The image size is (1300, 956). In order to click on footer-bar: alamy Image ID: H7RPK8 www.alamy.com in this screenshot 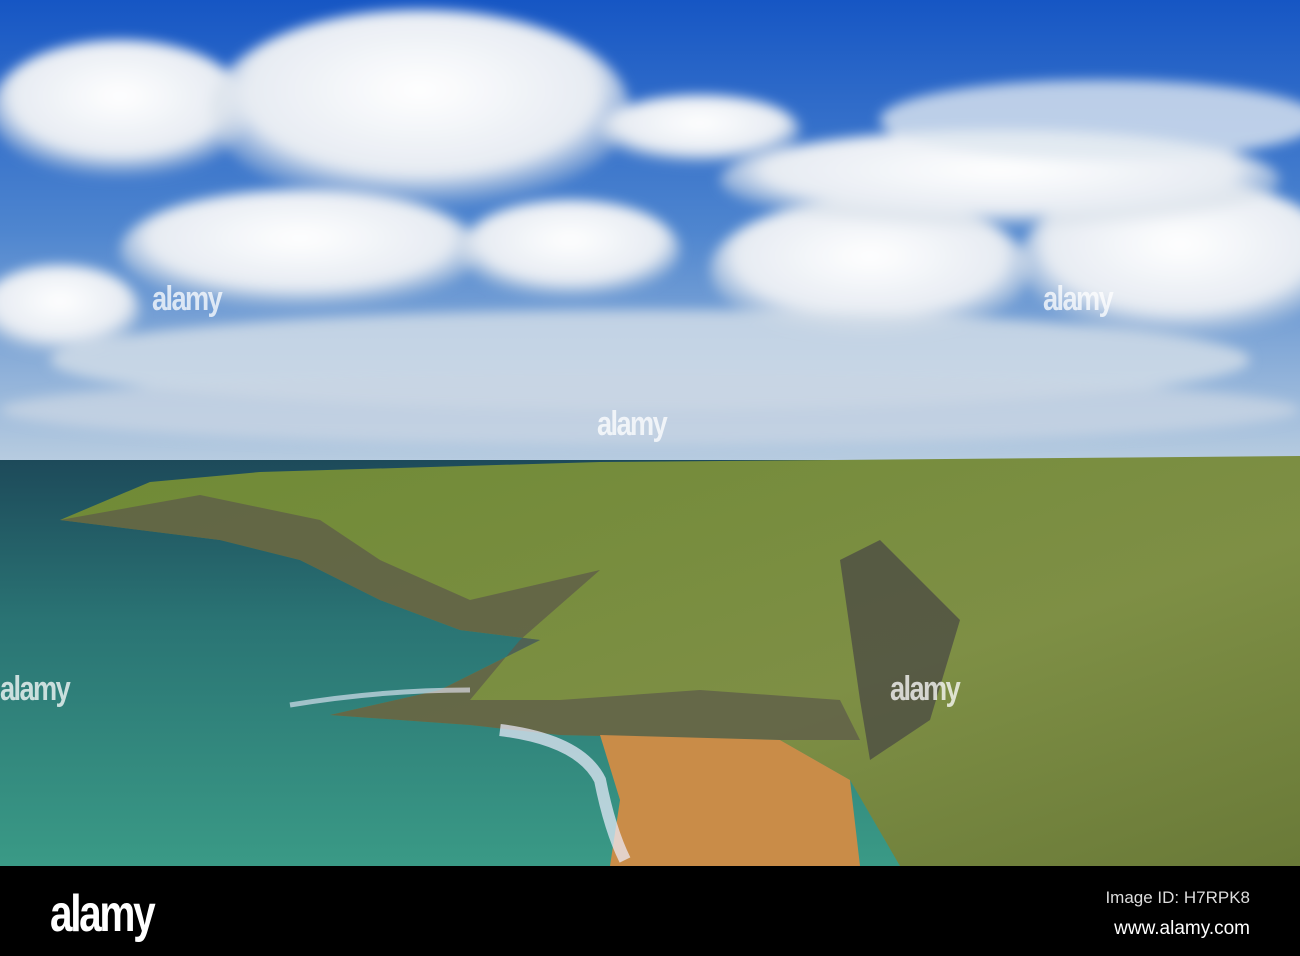, I will do `click(650, 911)`.